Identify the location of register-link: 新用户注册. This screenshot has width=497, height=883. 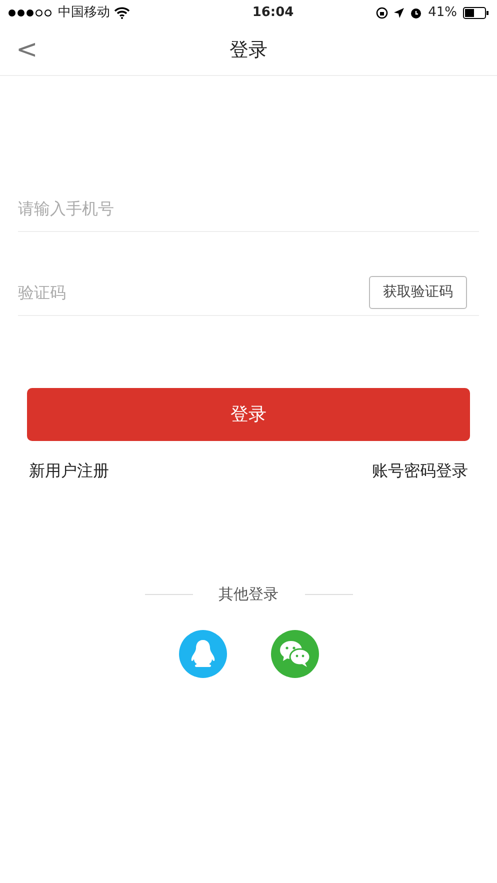
(69, 471).